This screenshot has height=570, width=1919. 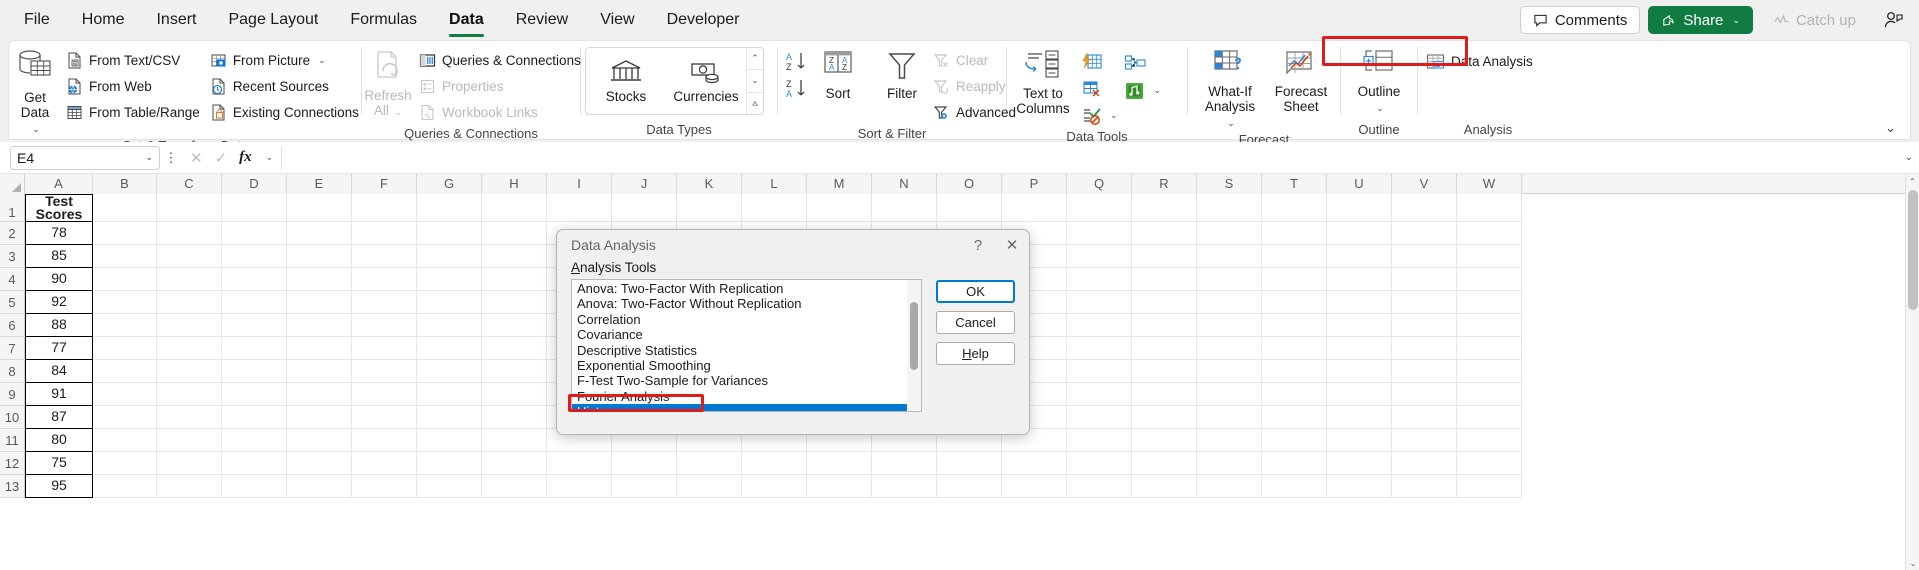 I want to click on row-header-7: 7, so click(x=12, y=348).